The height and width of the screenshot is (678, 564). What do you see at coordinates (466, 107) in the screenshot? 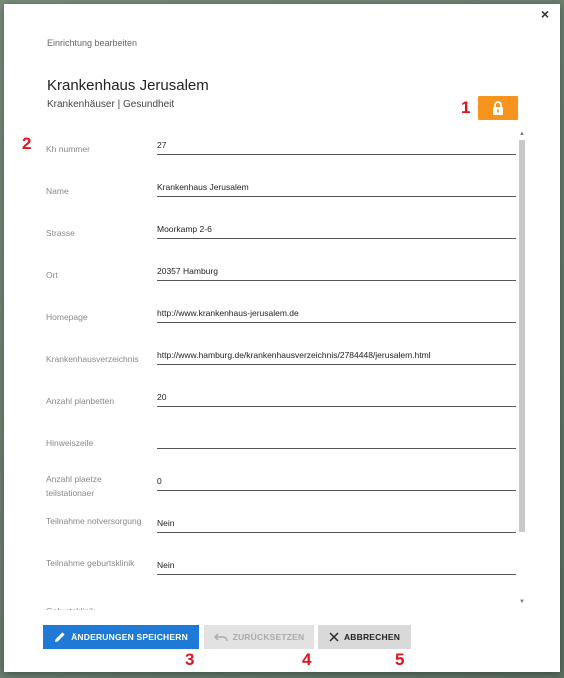
I see `annotation-1: 1` at bounding box center [466, 107].